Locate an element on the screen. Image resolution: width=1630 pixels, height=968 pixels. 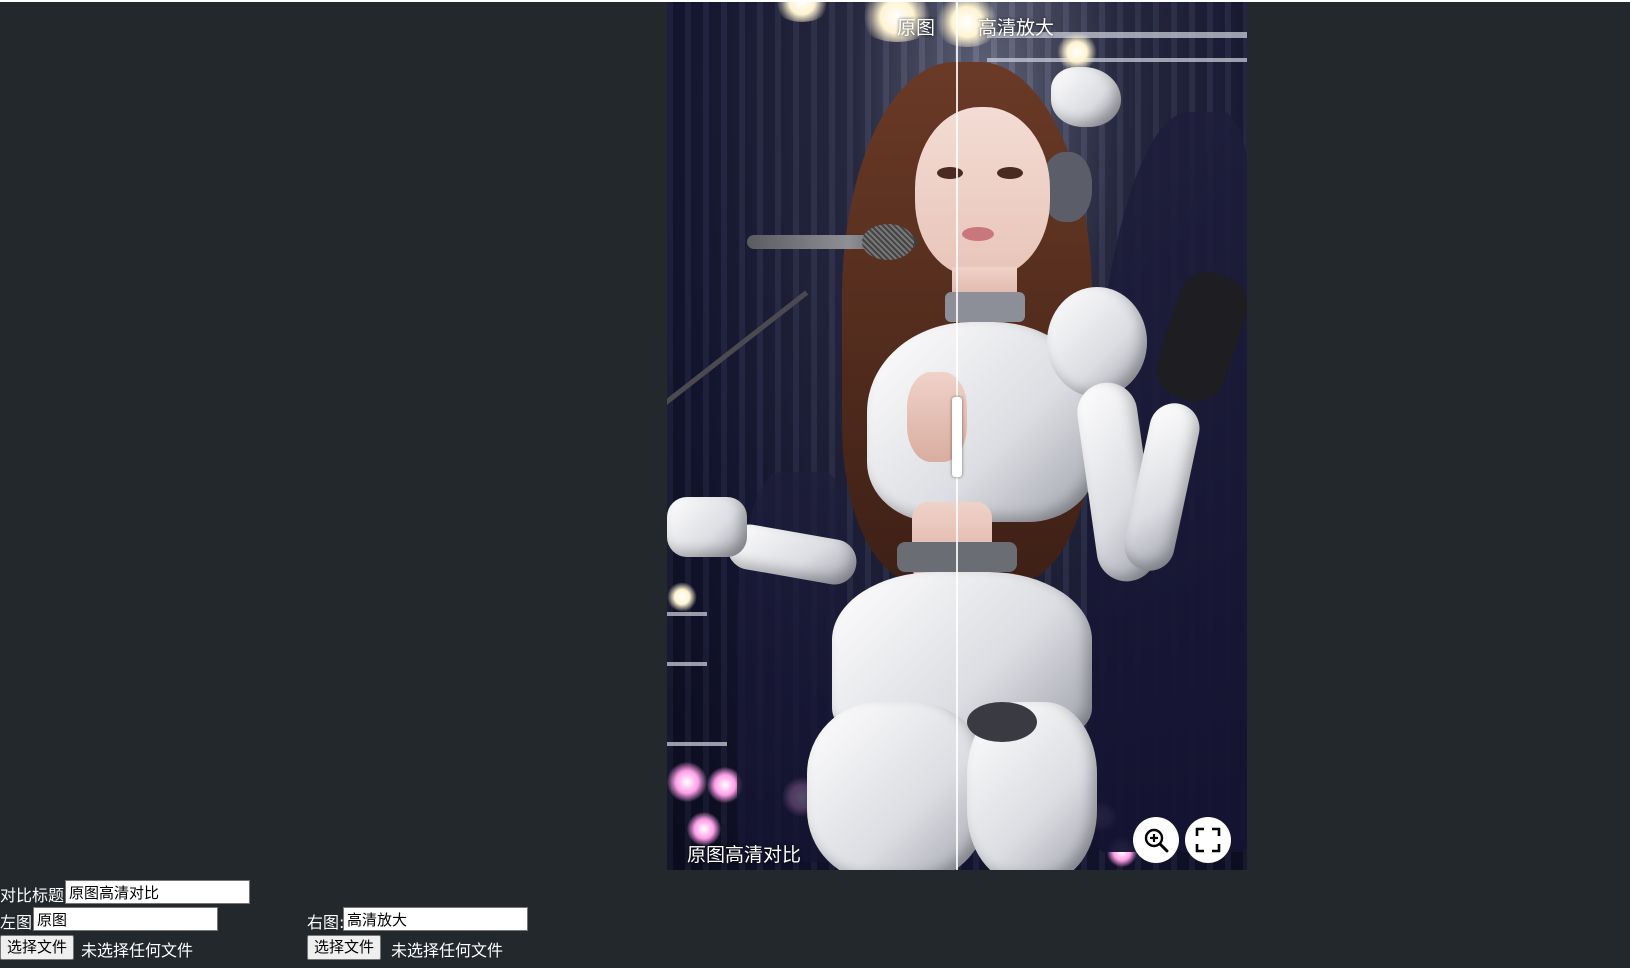
shoulder-armor is located at coordinates (1097, 342).